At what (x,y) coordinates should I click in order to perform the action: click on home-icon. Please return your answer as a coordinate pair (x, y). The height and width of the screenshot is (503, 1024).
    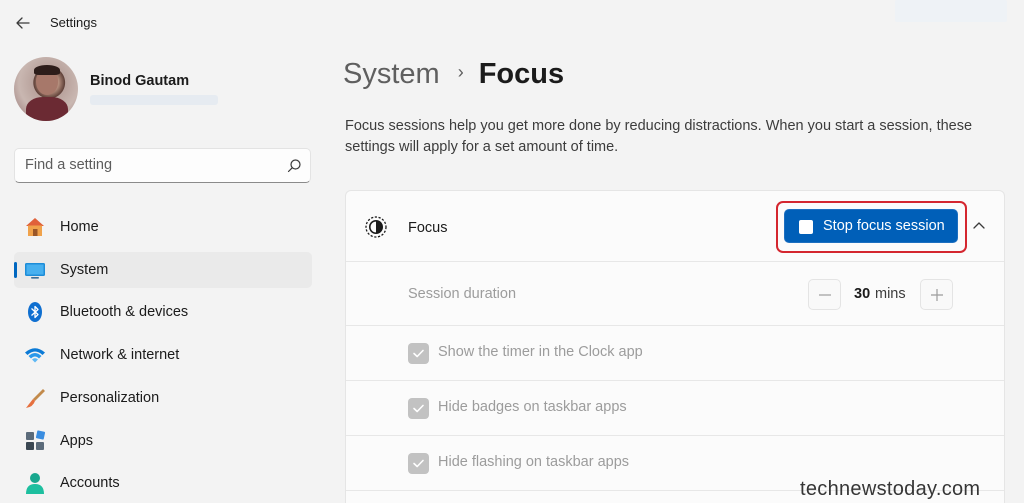
    Looking at the image, I should click on (35, 227).